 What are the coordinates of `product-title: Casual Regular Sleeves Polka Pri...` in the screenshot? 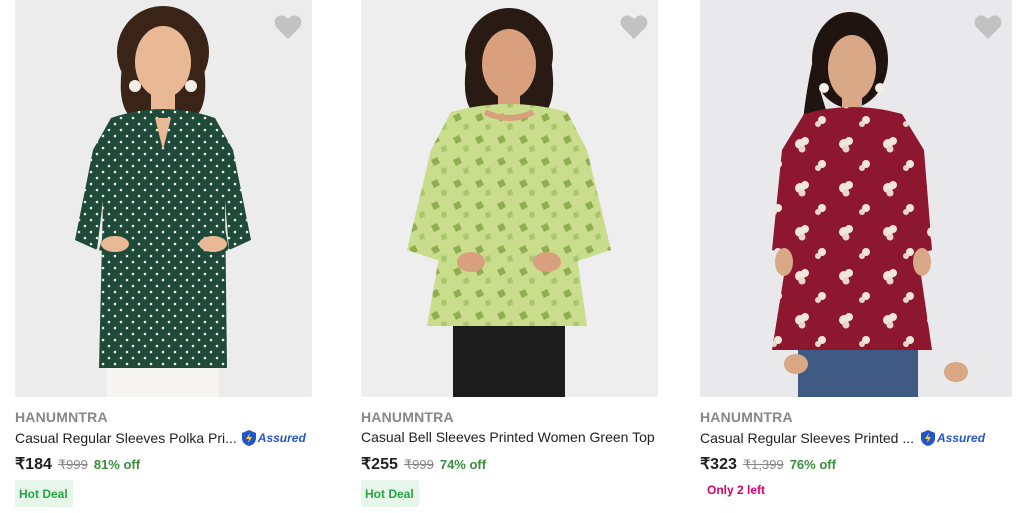 It's located at (126, 438).